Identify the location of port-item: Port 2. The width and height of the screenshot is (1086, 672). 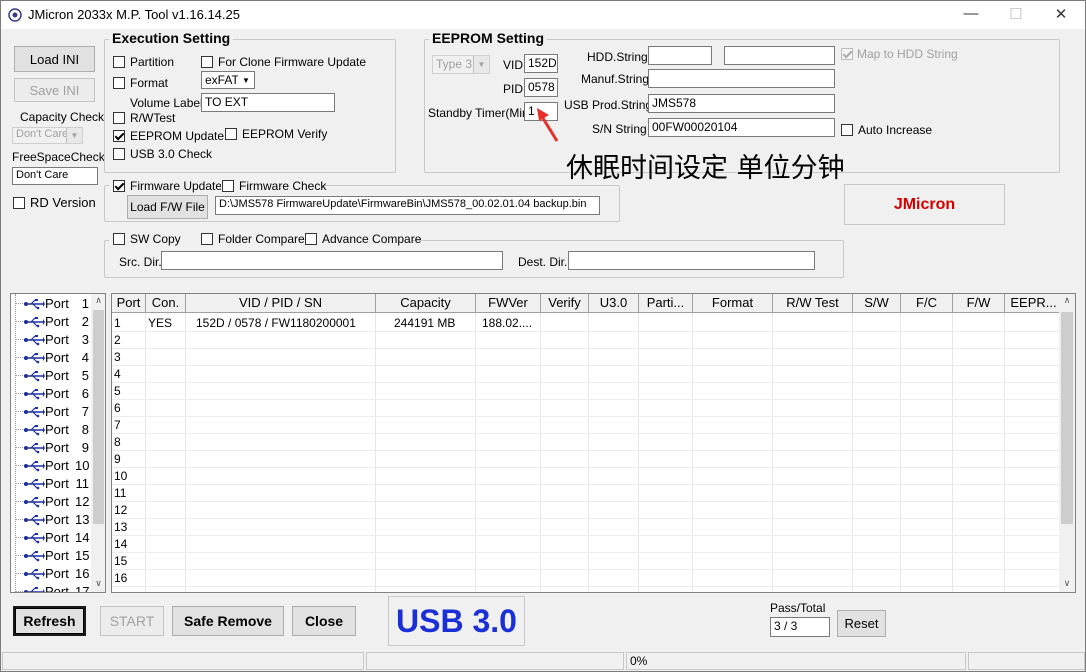
(51, 322).